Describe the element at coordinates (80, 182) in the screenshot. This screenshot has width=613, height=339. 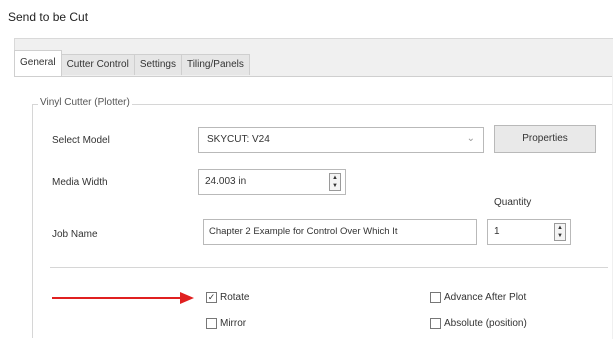
I see `media-width-label: Media Width` at that location.